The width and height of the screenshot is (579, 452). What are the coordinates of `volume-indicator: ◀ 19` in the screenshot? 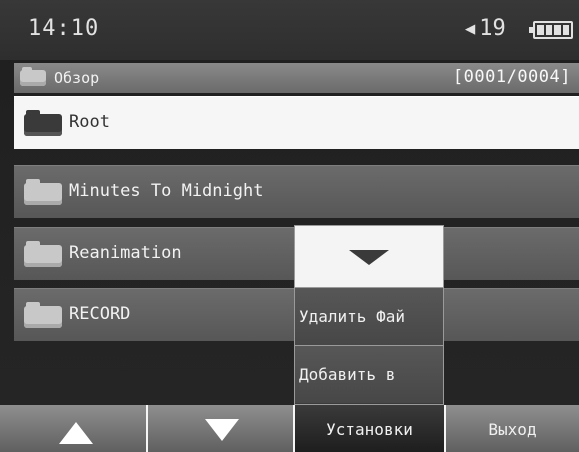 It's located at (485, 28).